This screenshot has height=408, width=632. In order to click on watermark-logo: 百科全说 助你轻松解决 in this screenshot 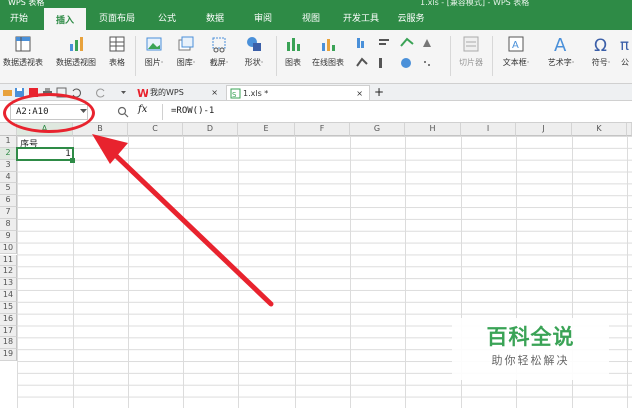, I will do `click(530, 349)`.